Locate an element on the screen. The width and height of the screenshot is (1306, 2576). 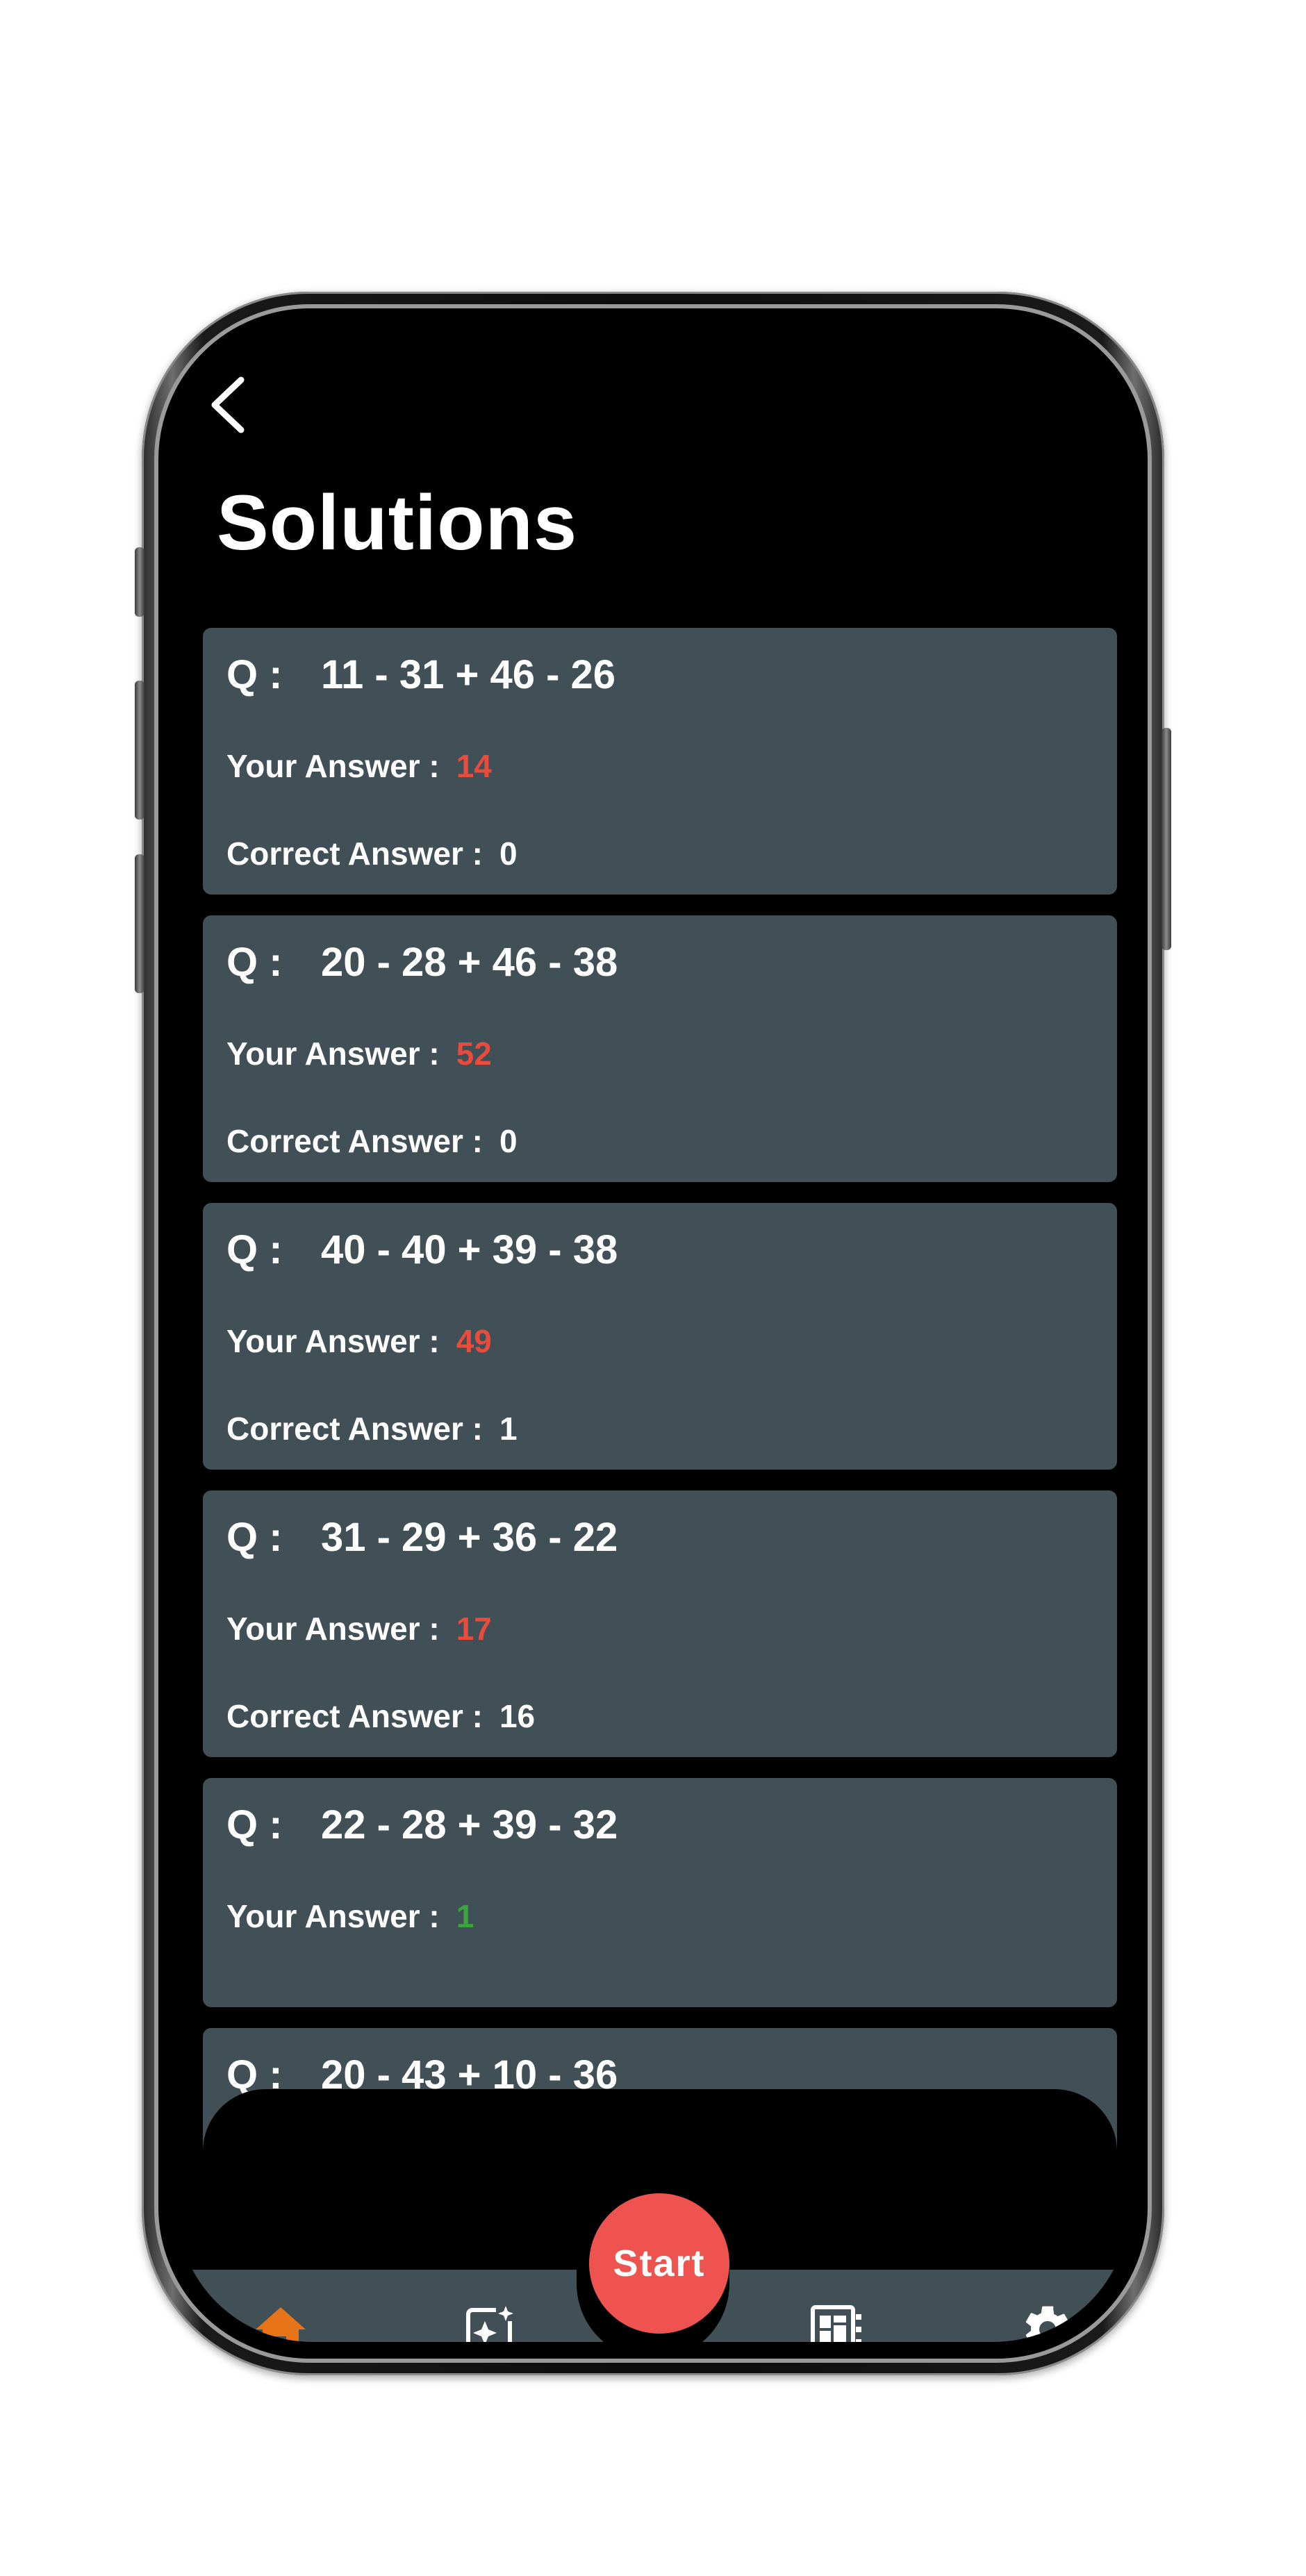
your-answer-row: Your Answer : 17 is located at coordinates (359, 1628).